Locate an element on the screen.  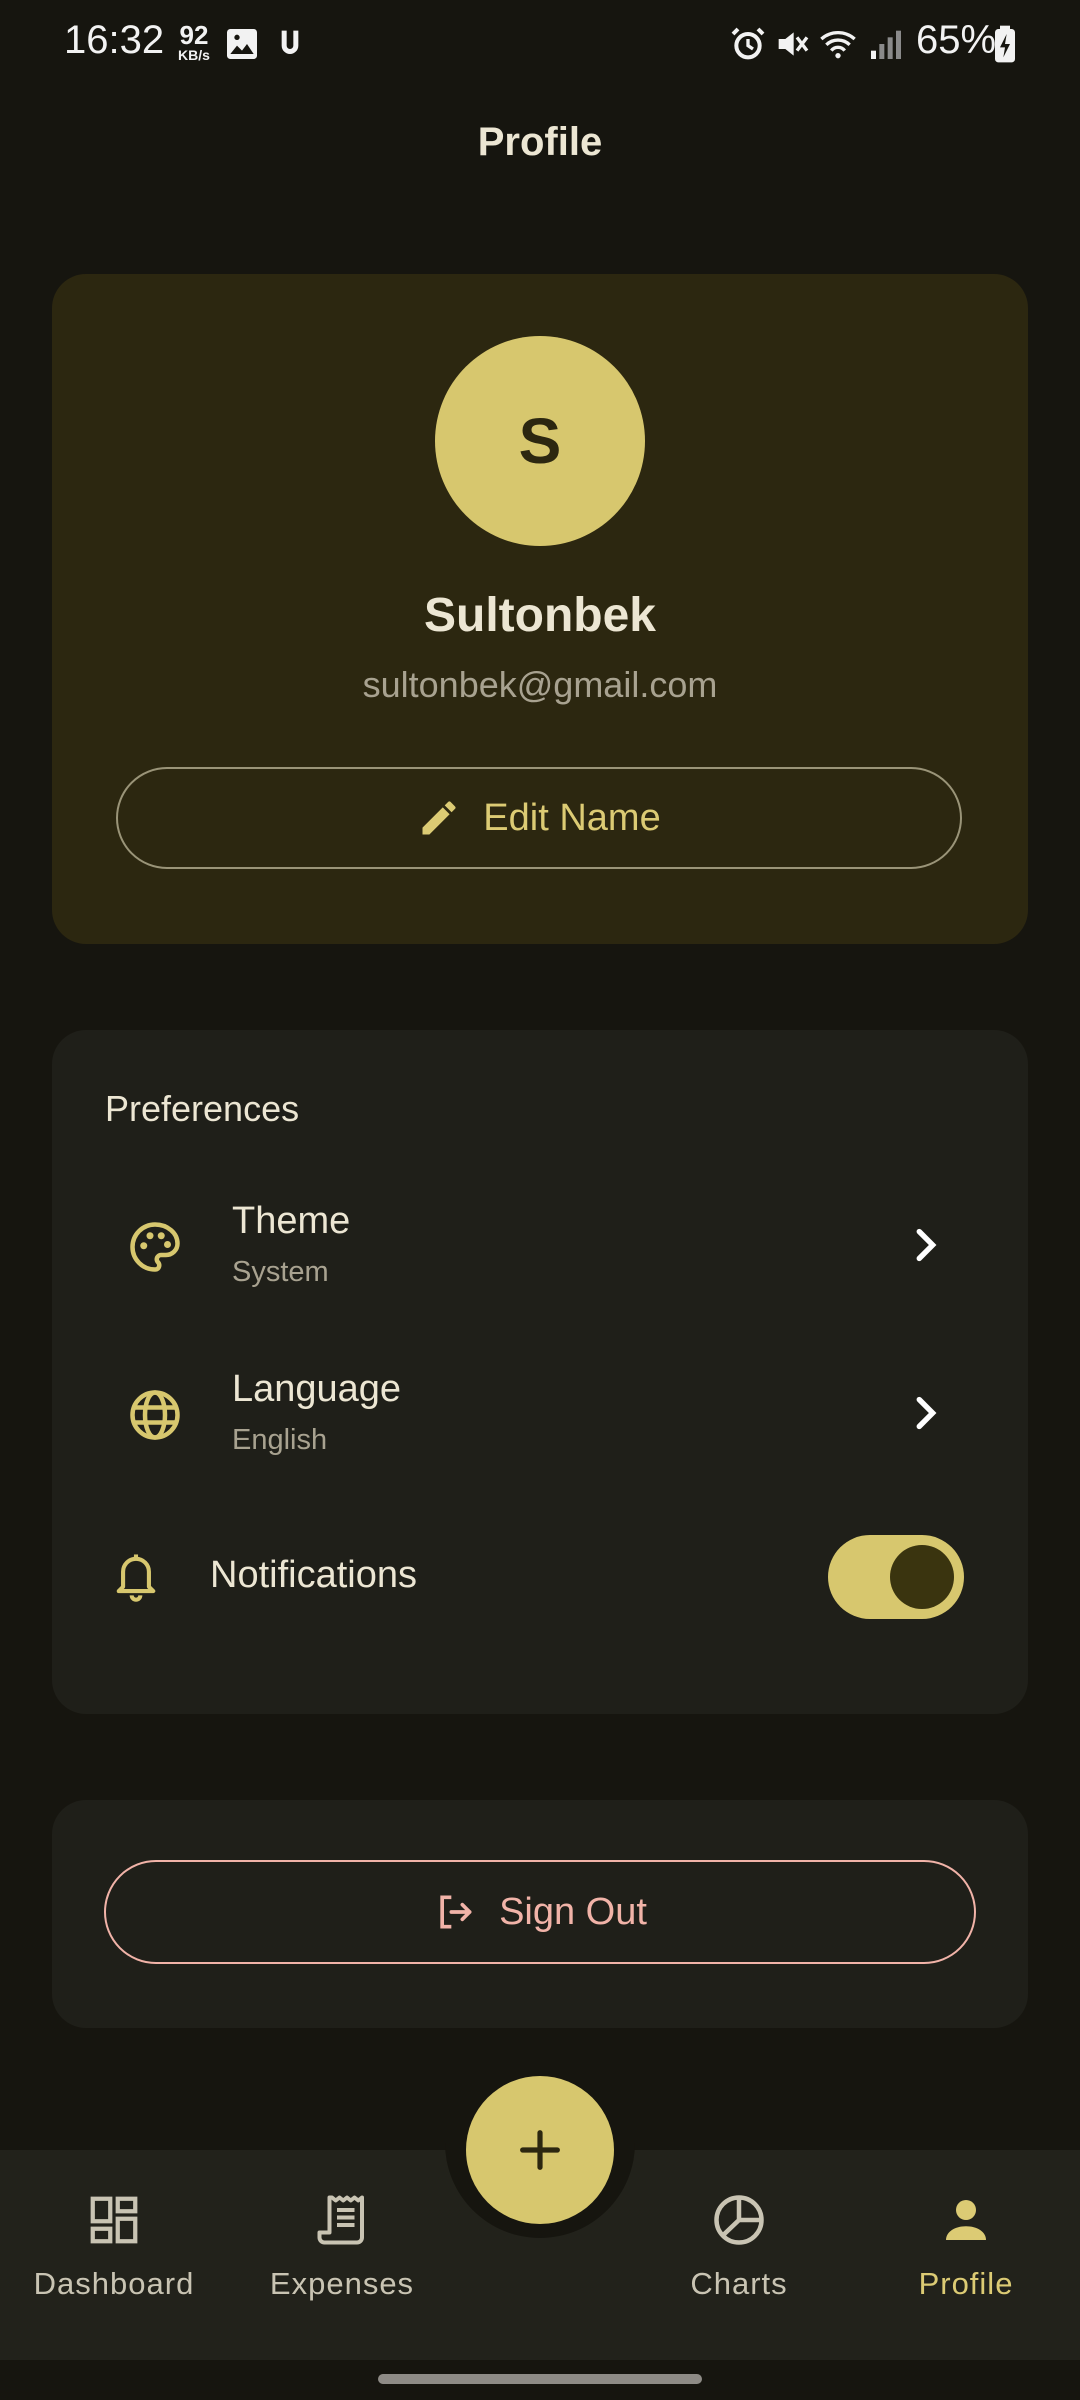
sign-out-label: Sign Out is located at coordinates (573, 1911).